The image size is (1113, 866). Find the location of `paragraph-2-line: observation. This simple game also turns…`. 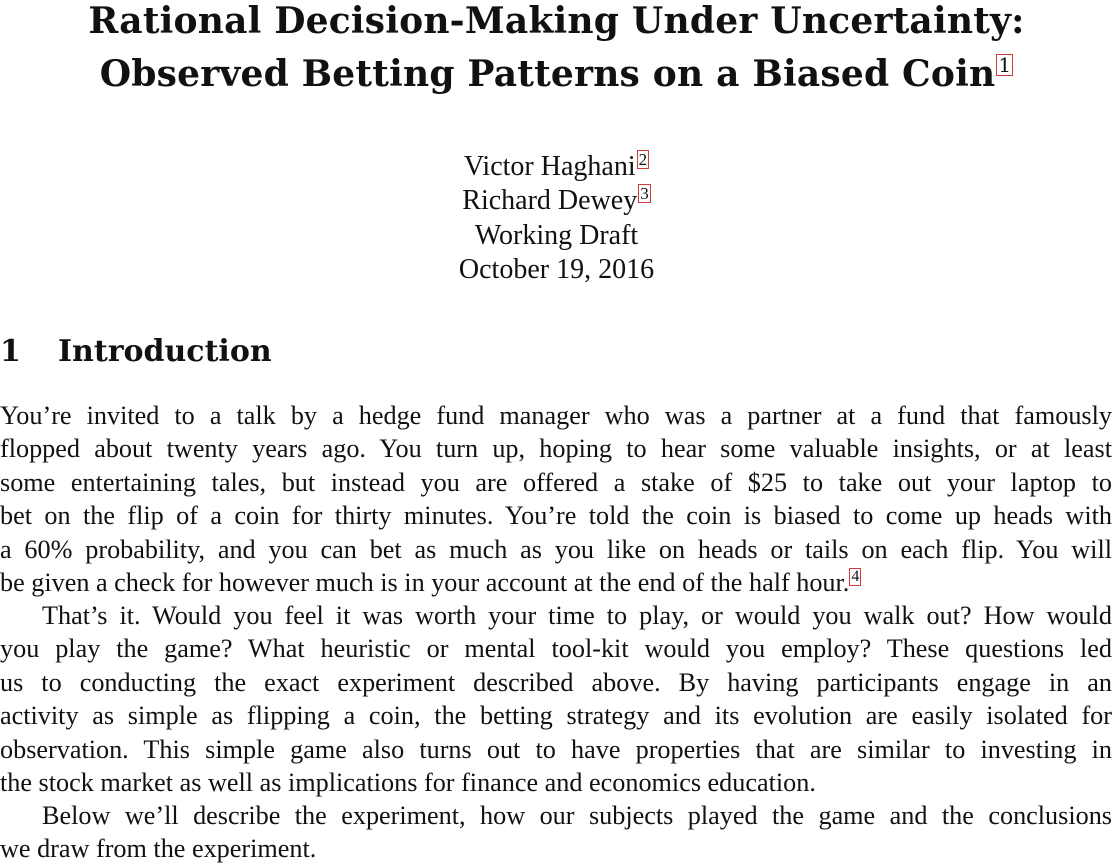

paragraph-2-line: observation. This simple game also turns… is located at coordinates (556, 749).